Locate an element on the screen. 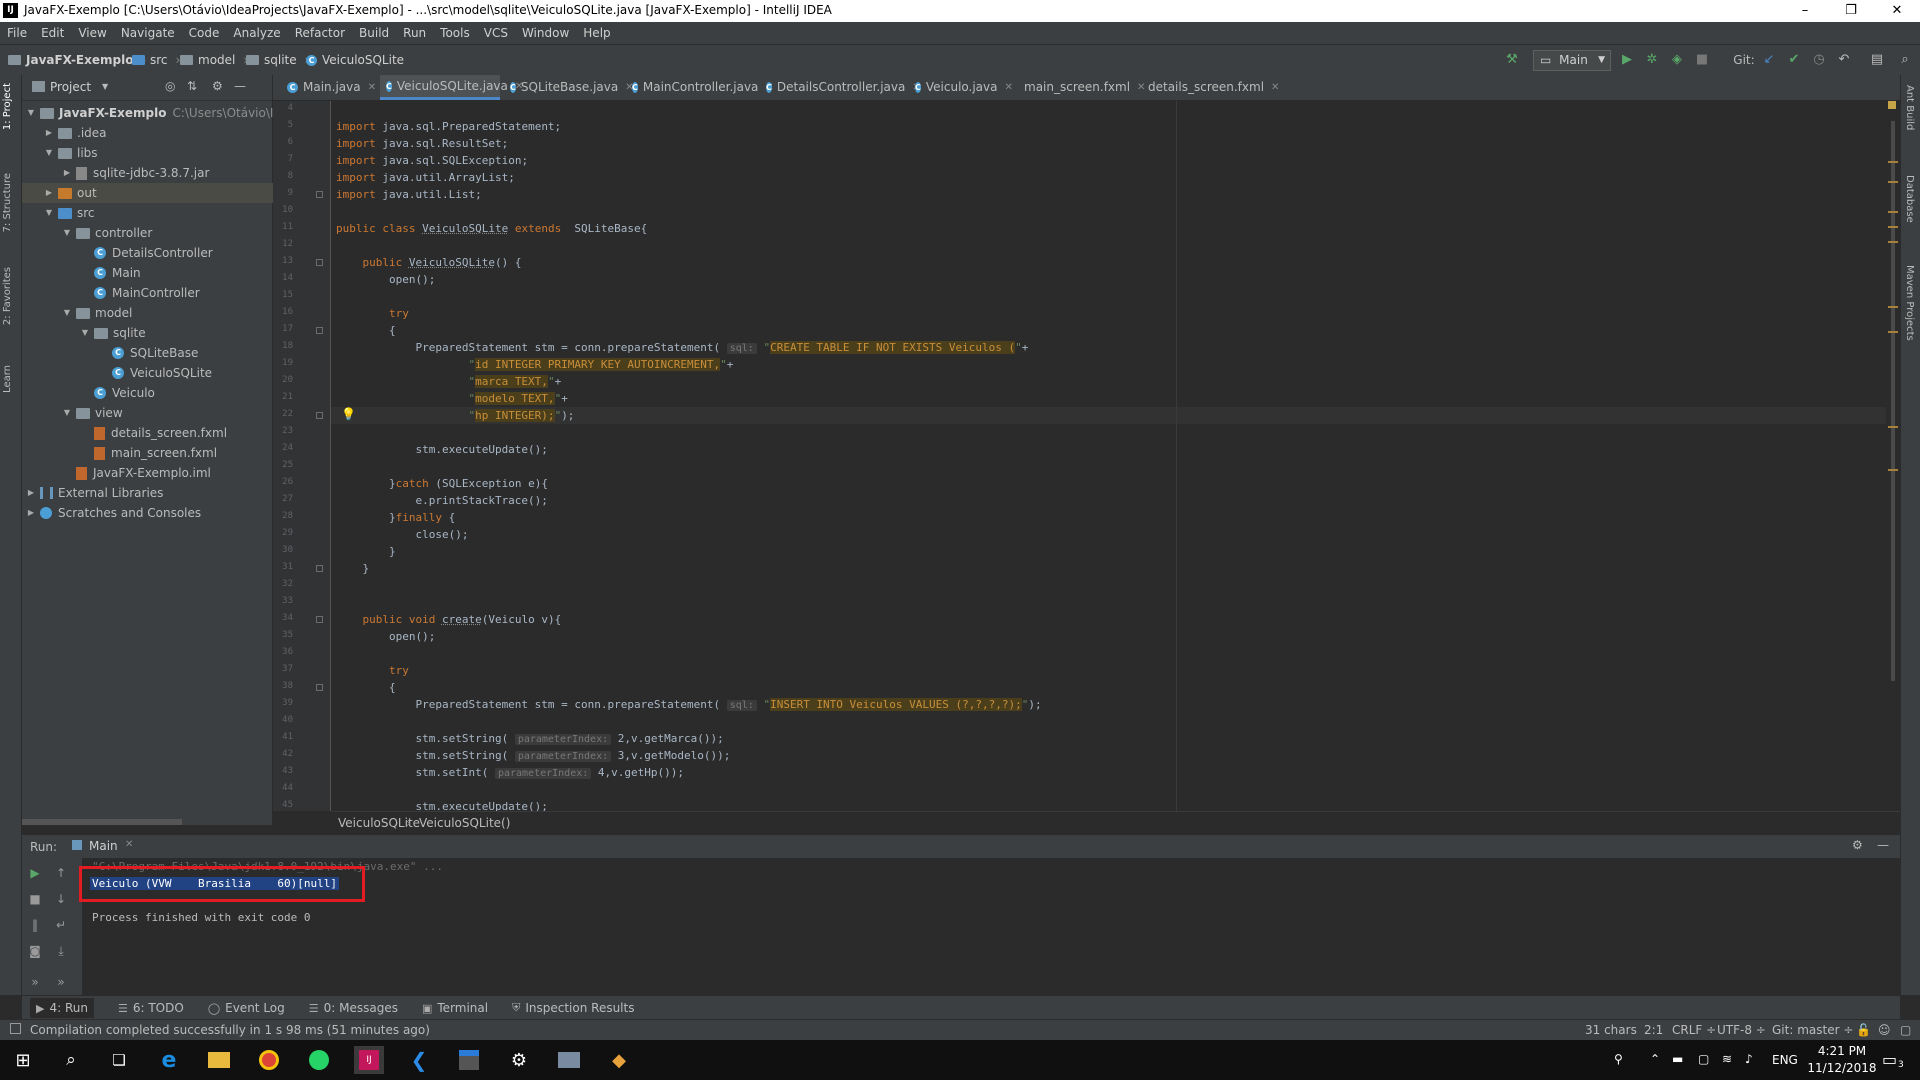 The height and width of the screenshot is (1080, 1920). tree-item: C DetailsController is located at coordinates (146, 253).